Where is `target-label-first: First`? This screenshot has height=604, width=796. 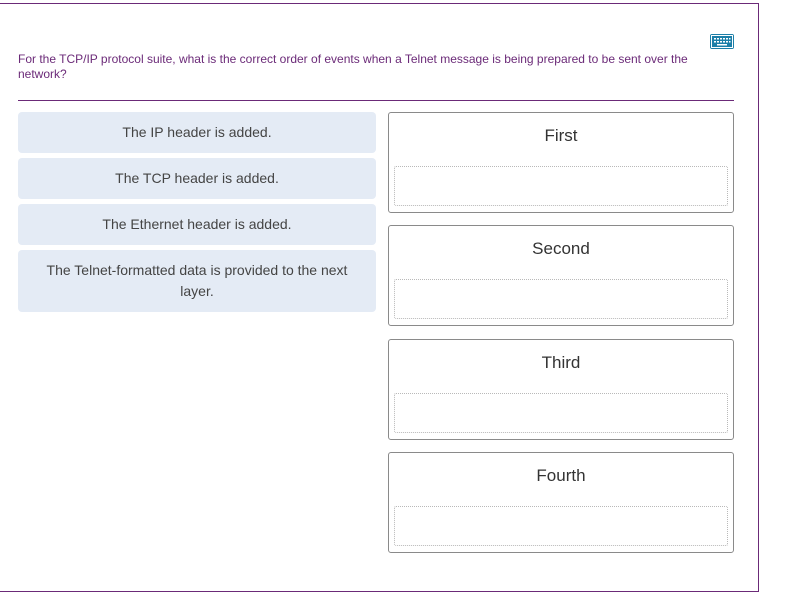
target-label-first: First is located at coordinates (561, 135).